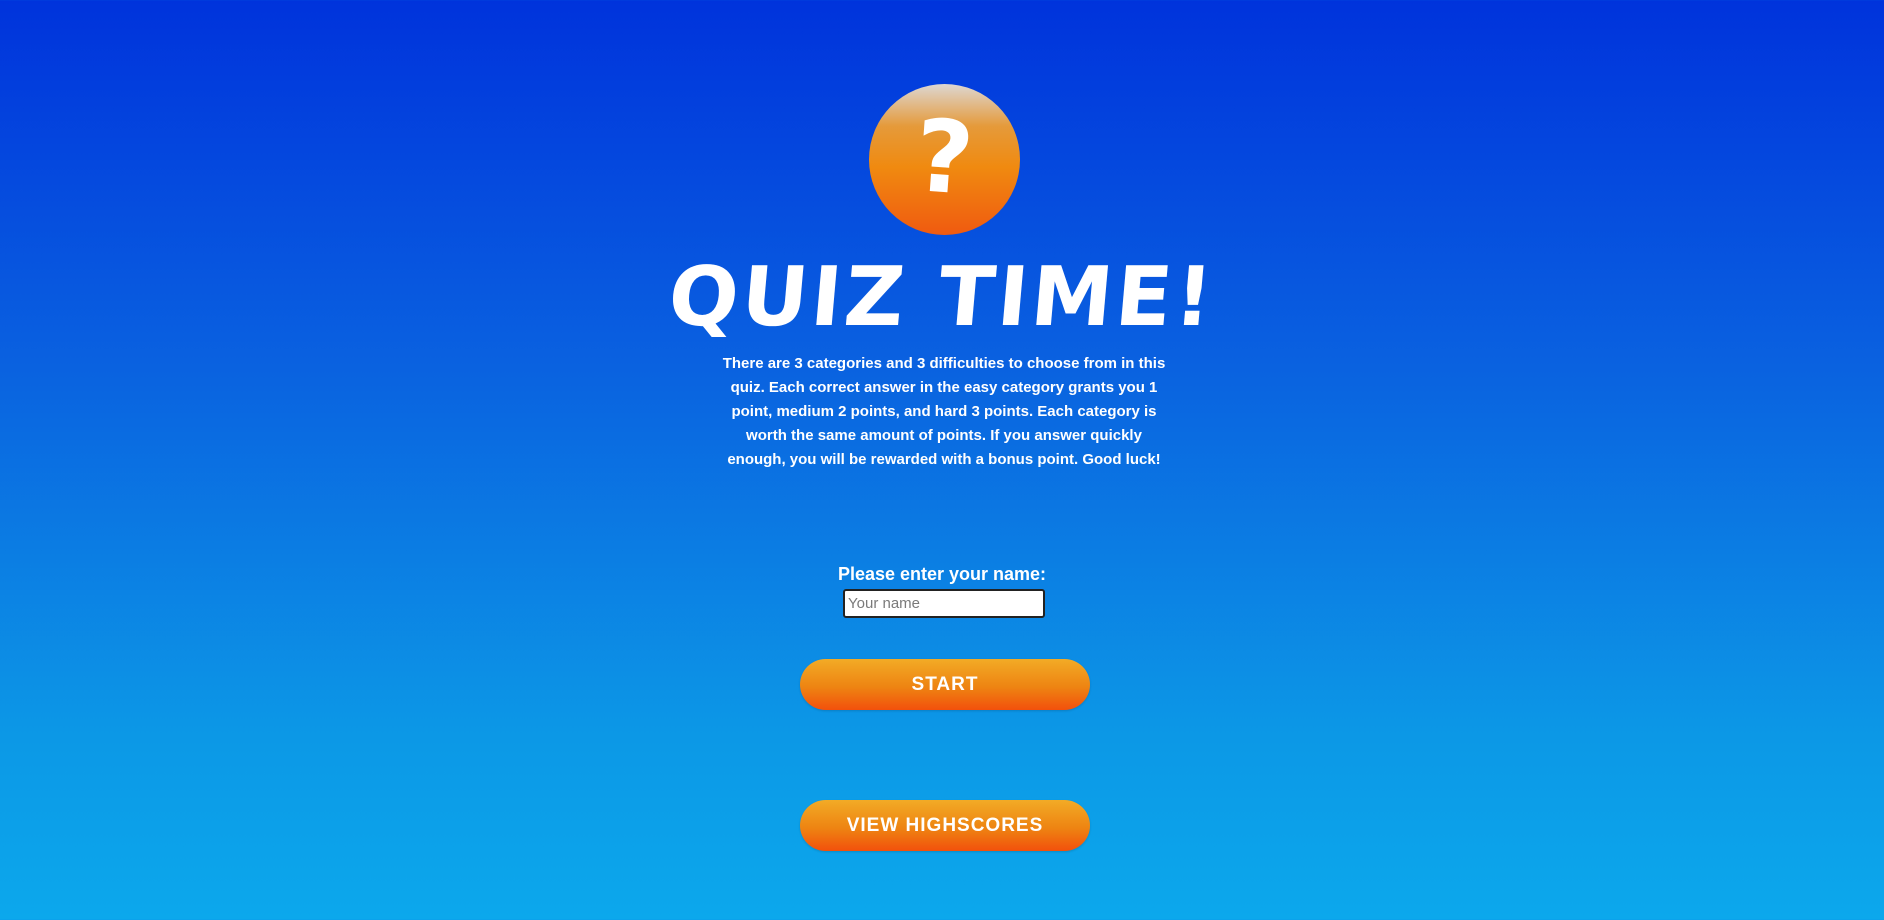  I want to click on quiz-logo: ?, so click(944, 159).